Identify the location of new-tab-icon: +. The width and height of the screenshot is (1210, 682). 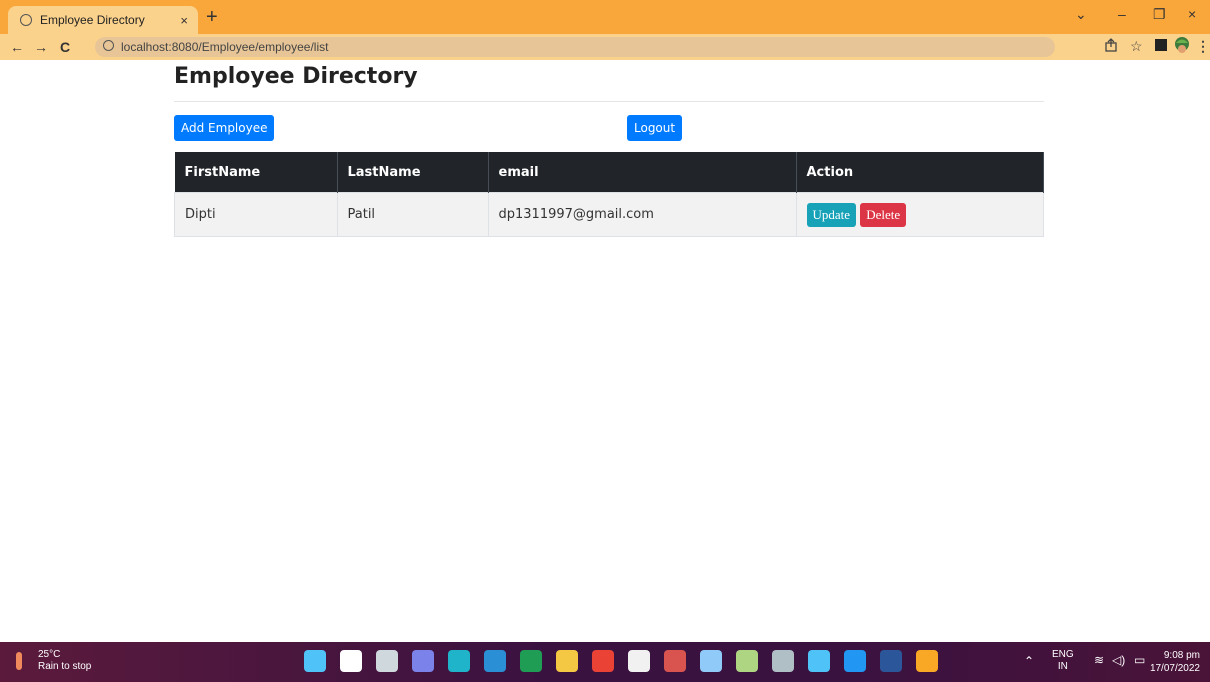
(212, 17).